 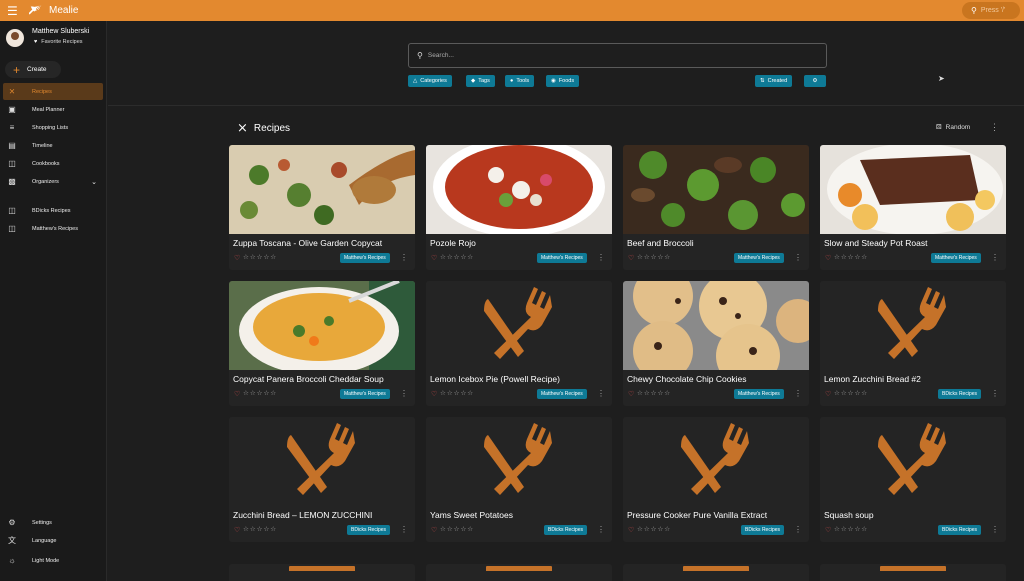 I want to click on recipe-title: Lemon Zucchini Bread #2, so click(x=872, y=379).